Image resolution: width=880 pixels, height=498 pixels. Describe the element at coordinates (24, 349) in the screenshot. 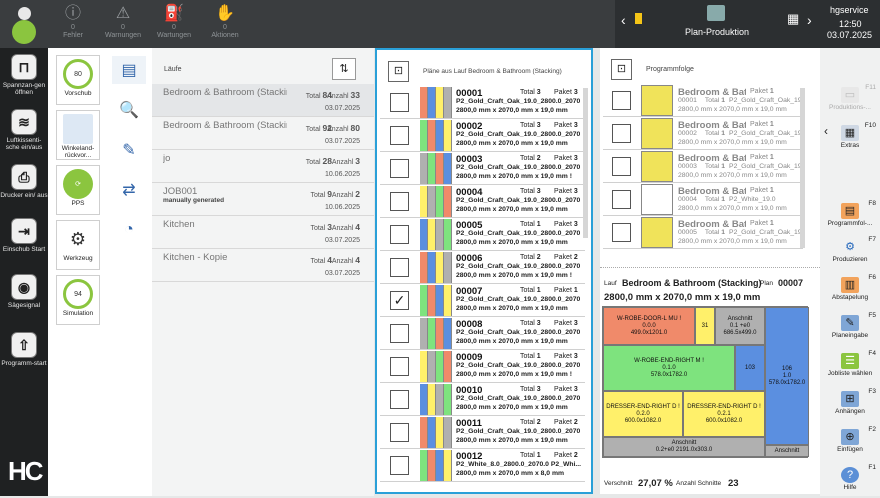

I see `program-start-button: ⇧ Programm-start` at that location.